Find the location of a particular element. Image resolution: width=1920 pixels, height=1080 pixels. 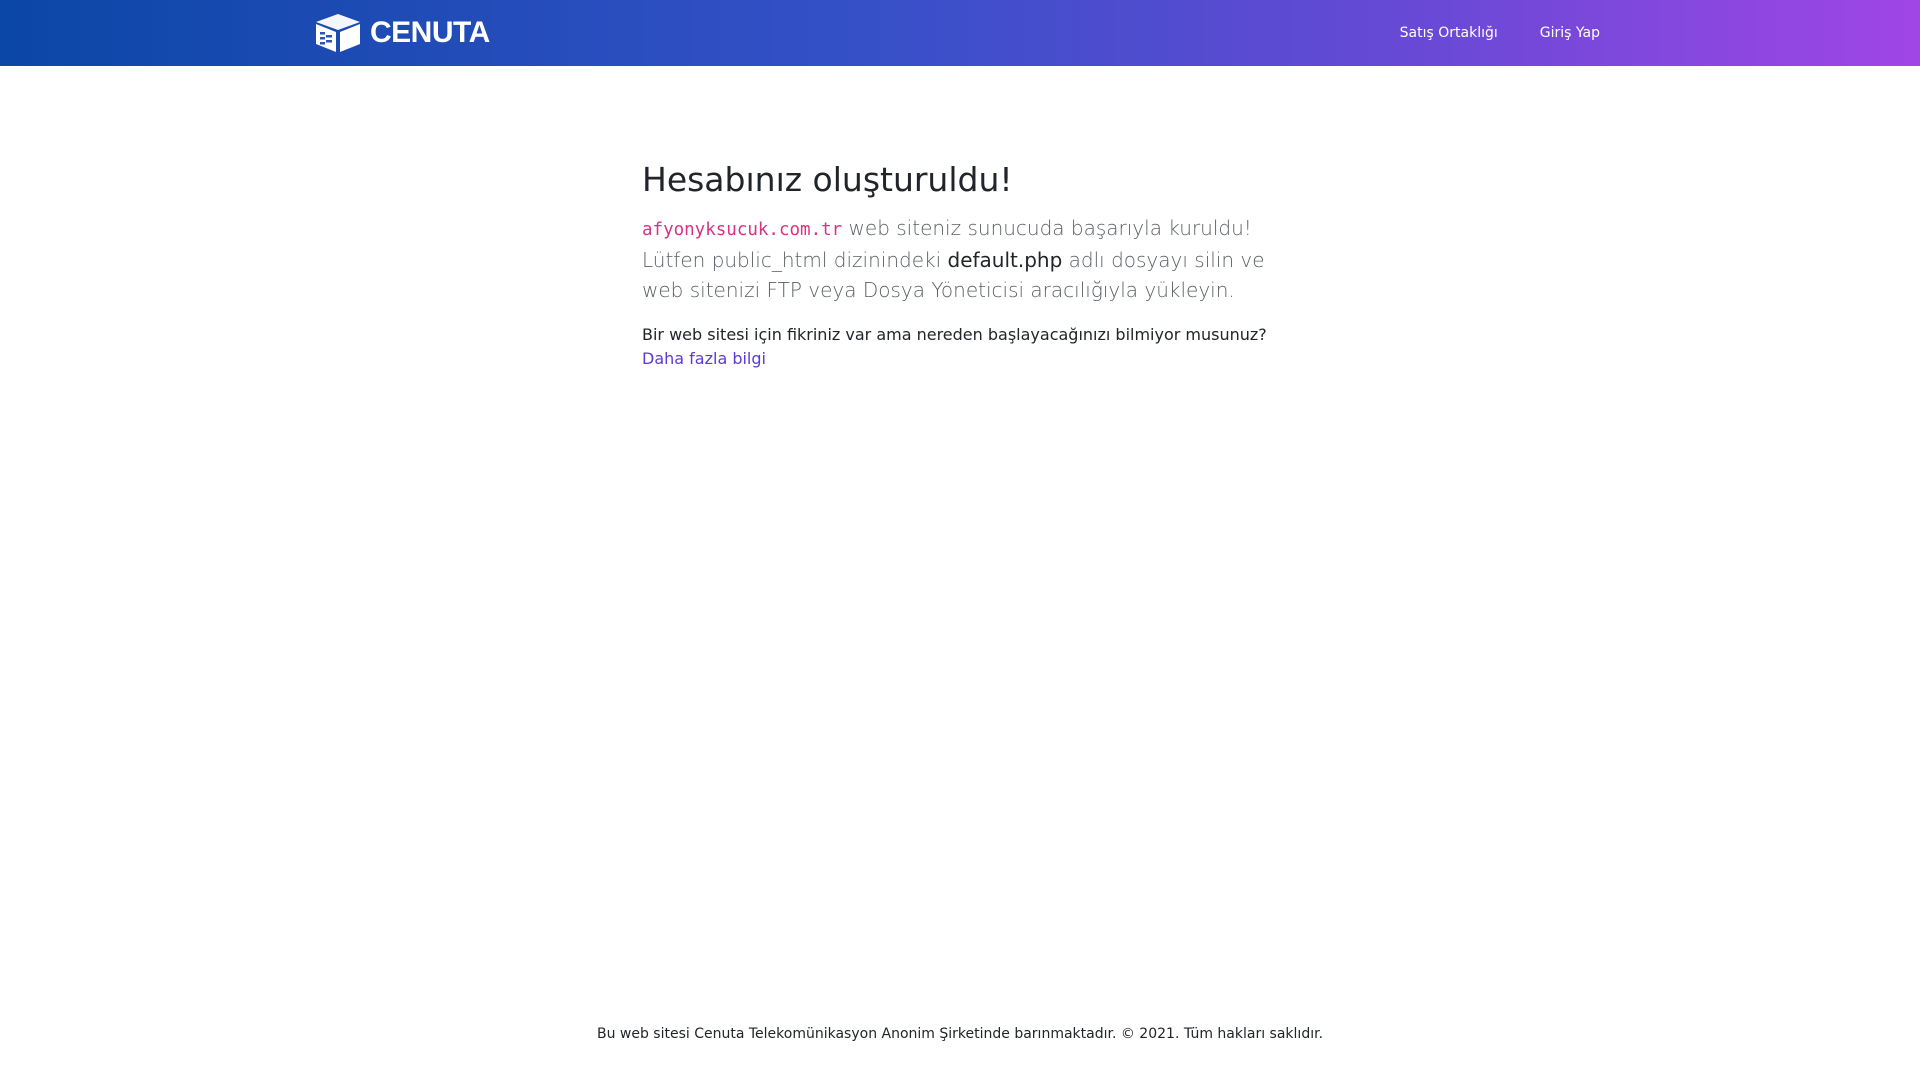

nav-login-link: Giriş Yap is located at coordinates (1564, 33).